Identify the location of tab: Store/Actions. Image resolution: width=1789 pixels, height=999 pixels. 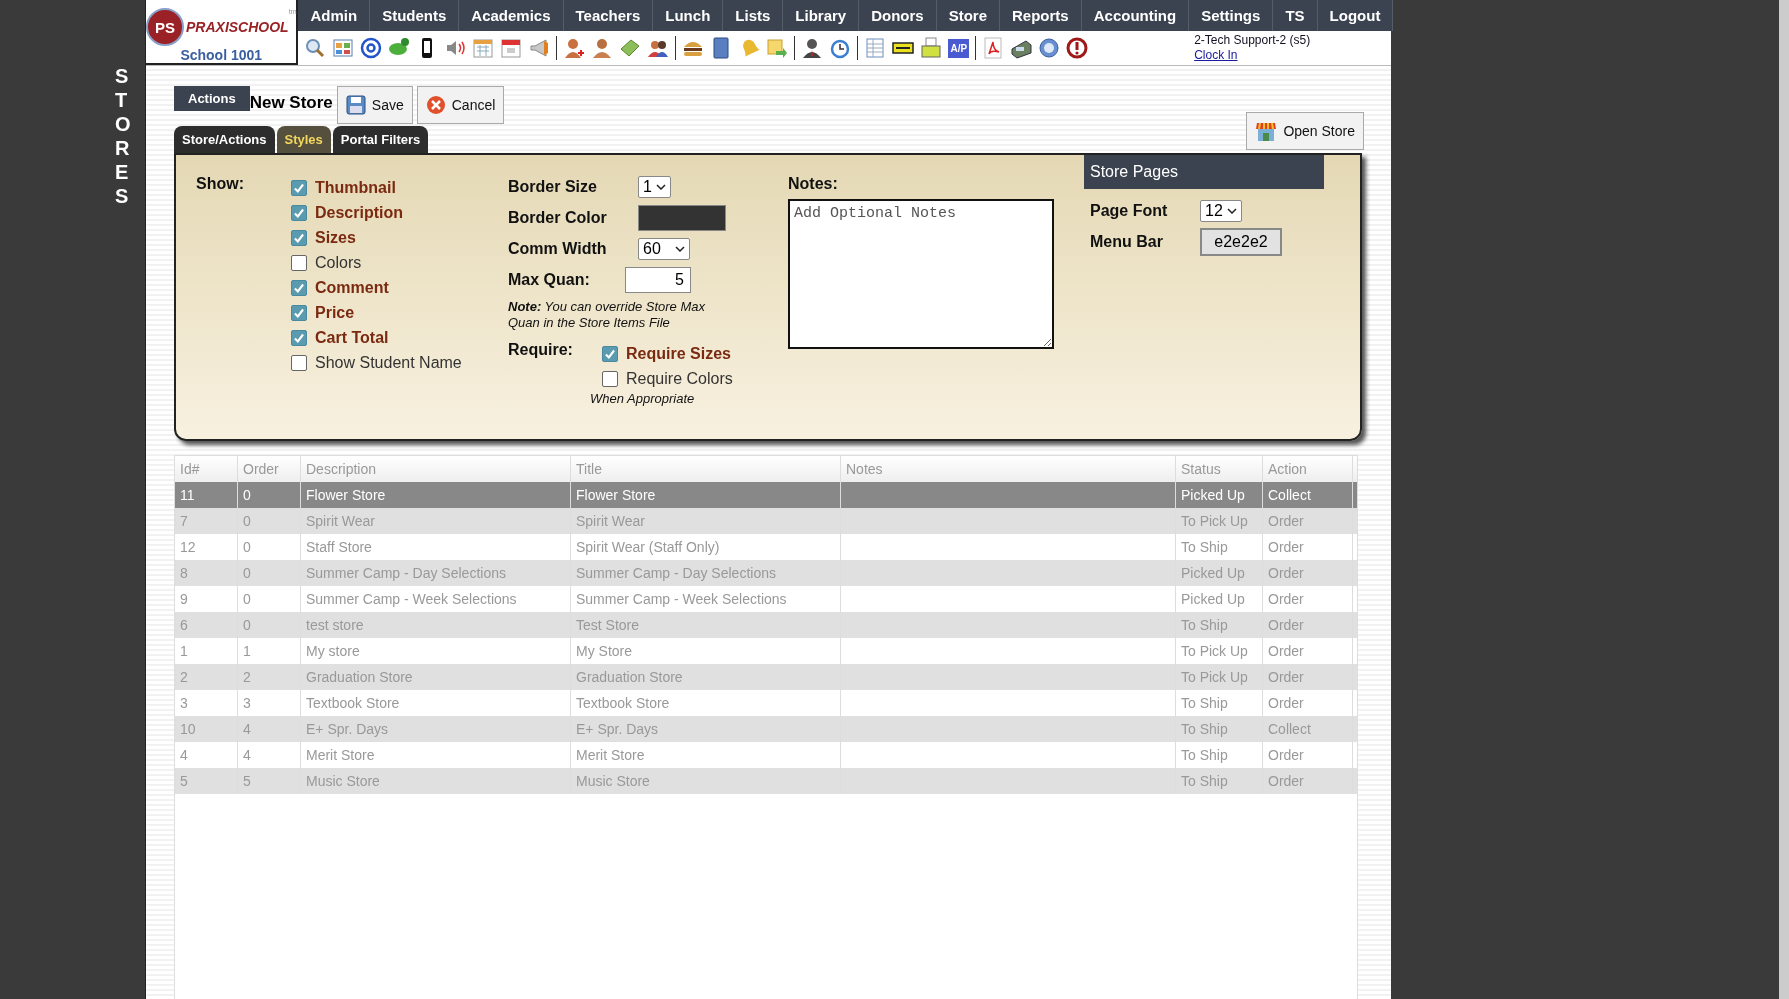
(224, 139).